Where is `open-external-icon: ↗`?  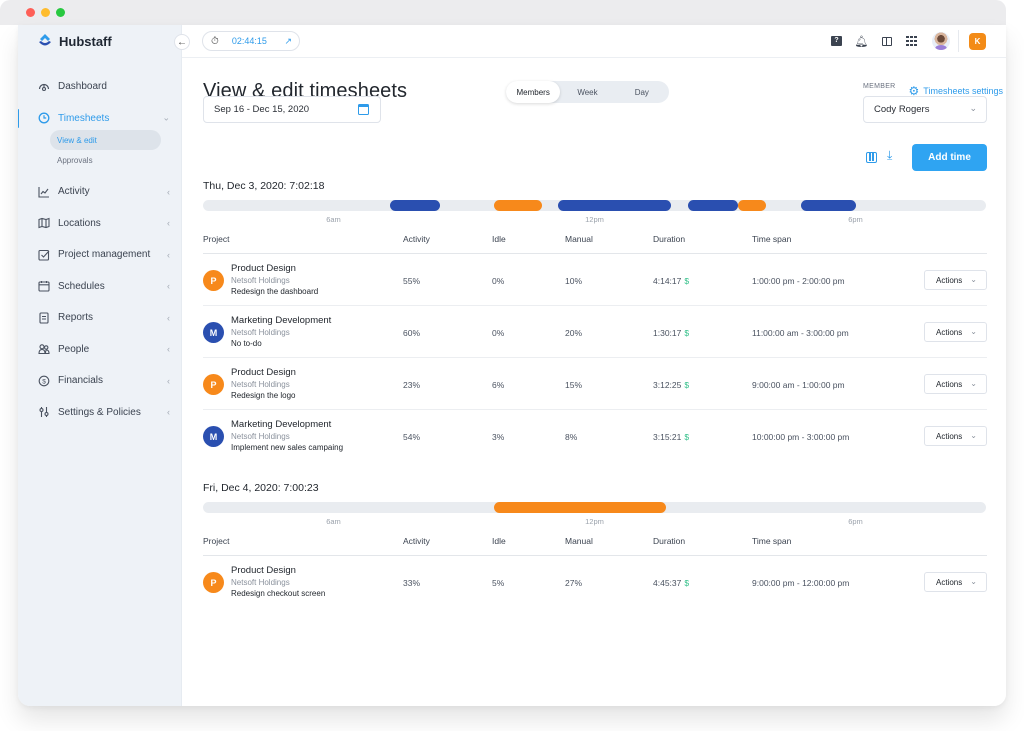
open-external-icon: ↗ is located at coordinates (288, 41).